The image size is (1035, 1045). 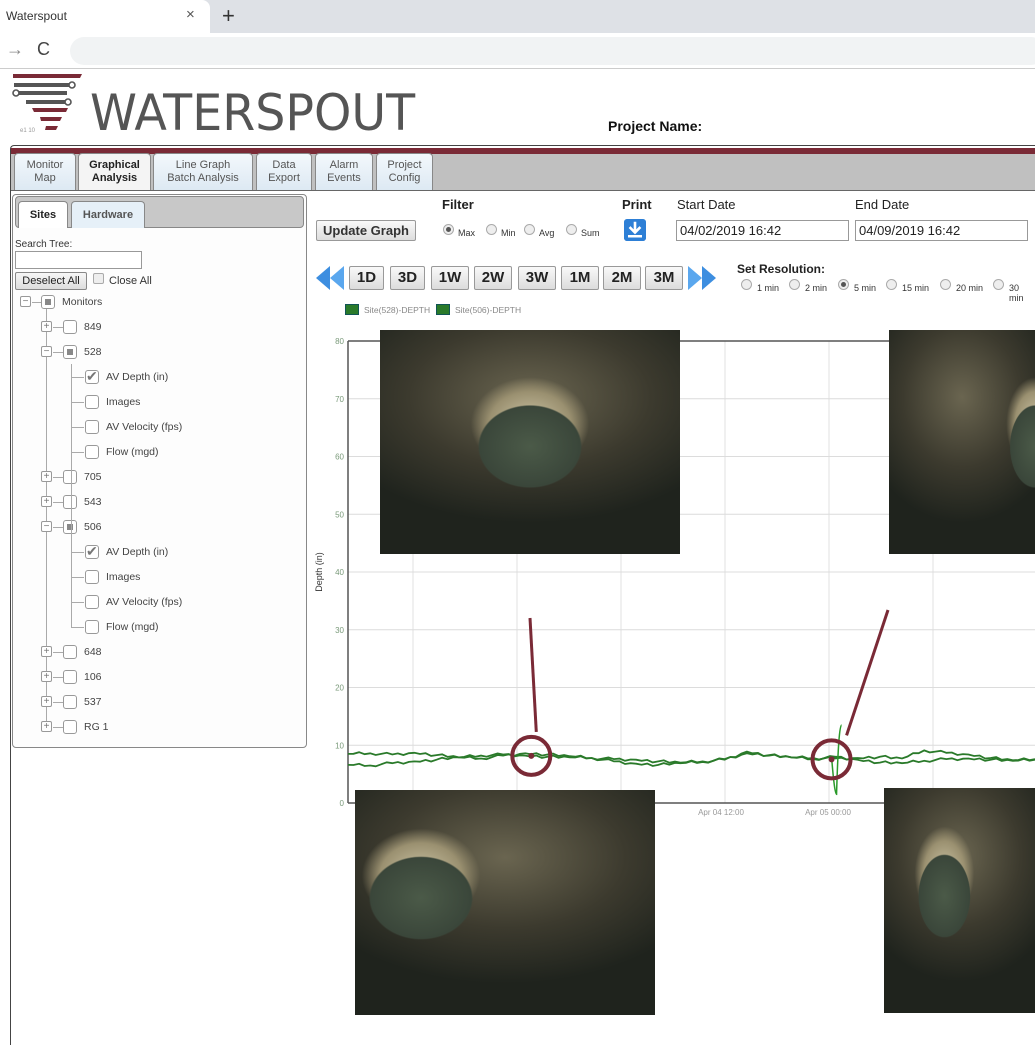 I want to click on filter-radio-avg, so click(x=529, y=229).